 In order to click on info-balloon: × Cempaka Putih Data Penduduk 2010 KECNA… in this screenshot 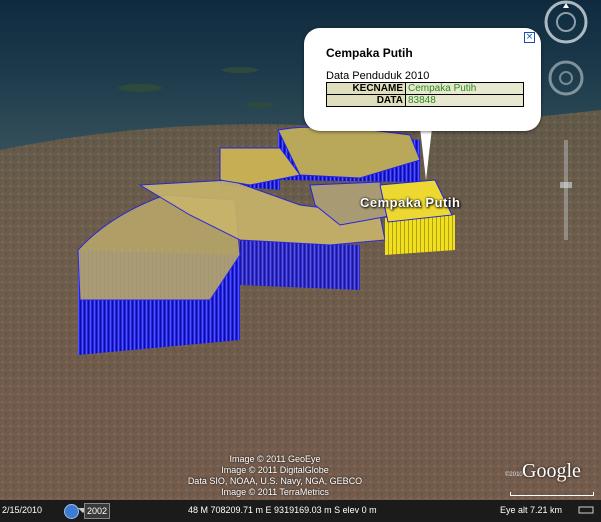, I will do `click(422, 79)`.